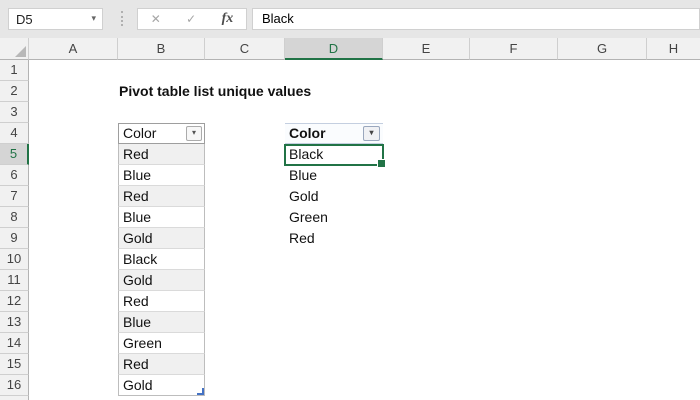  I want to click on row-header-13: 13, so click(14, 322).